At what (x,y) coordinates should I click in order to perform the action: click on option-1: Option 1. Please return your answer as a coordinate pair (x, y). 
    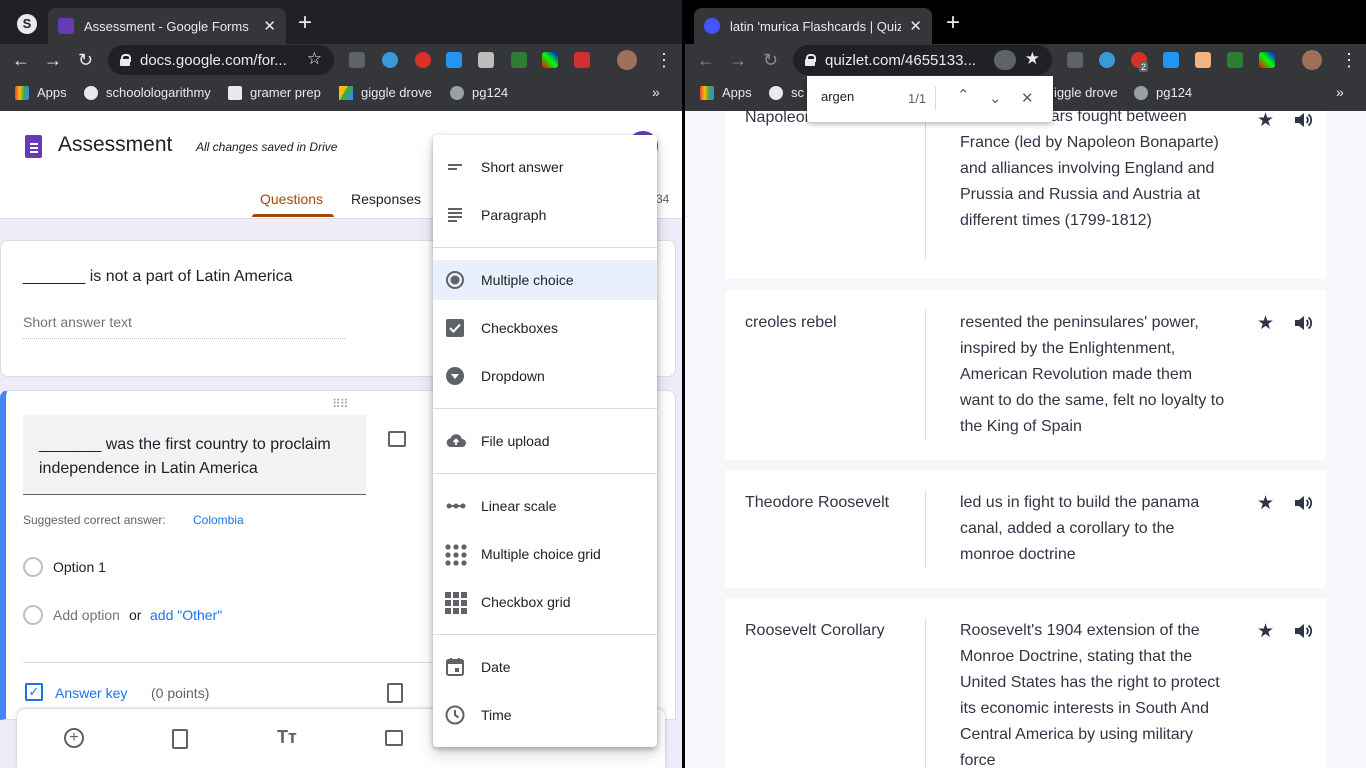
    Looking at the image, I should click on (79, 567).